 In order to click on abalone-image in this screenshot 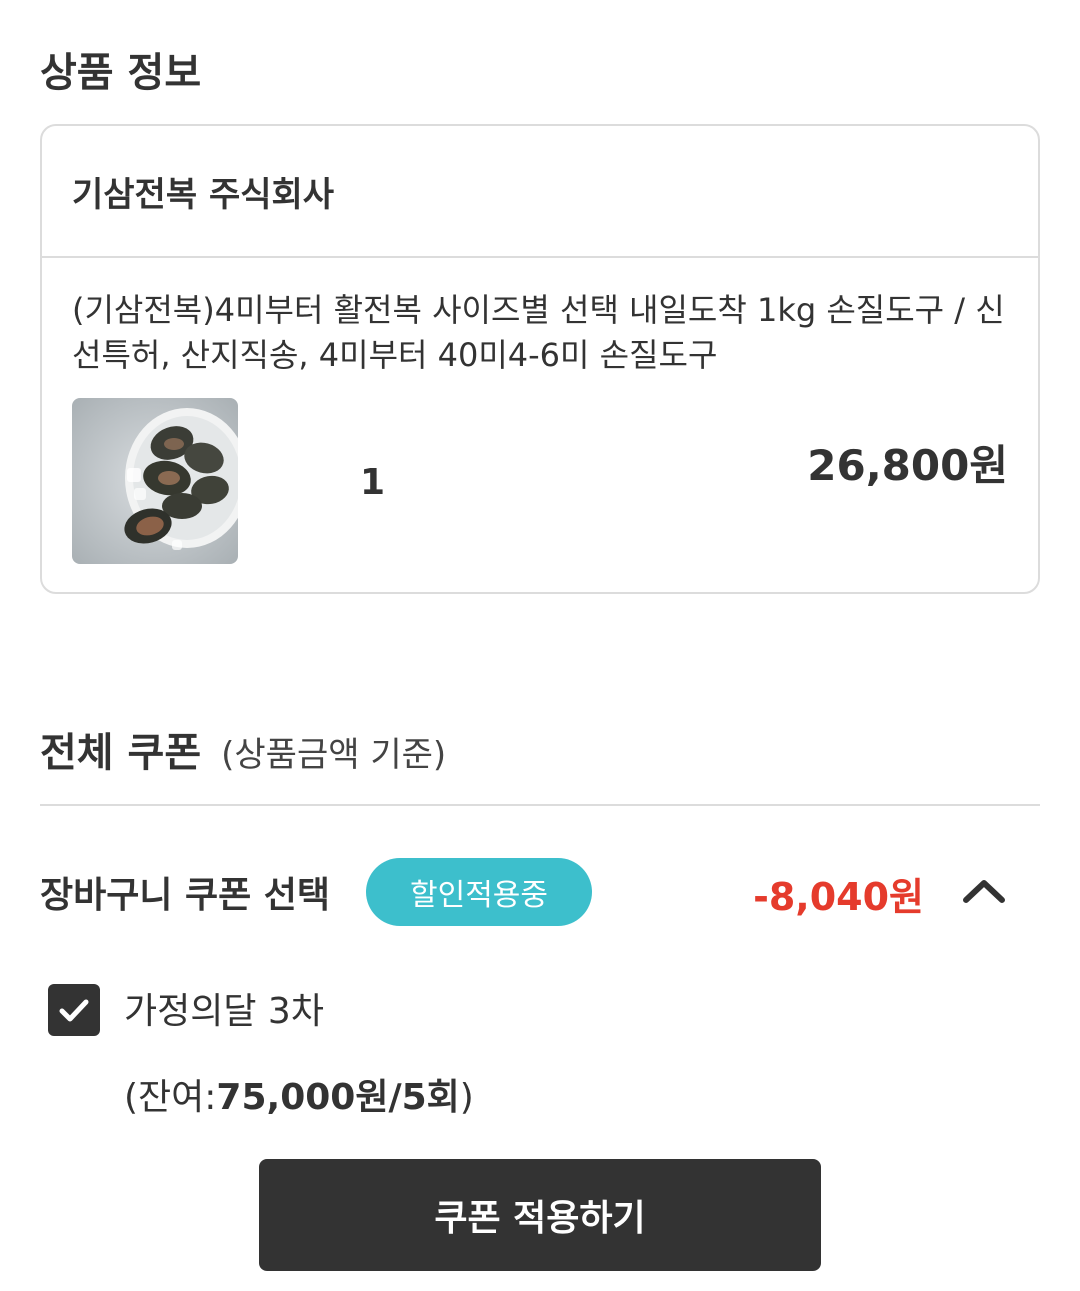, I will do `click(155, 481)`.